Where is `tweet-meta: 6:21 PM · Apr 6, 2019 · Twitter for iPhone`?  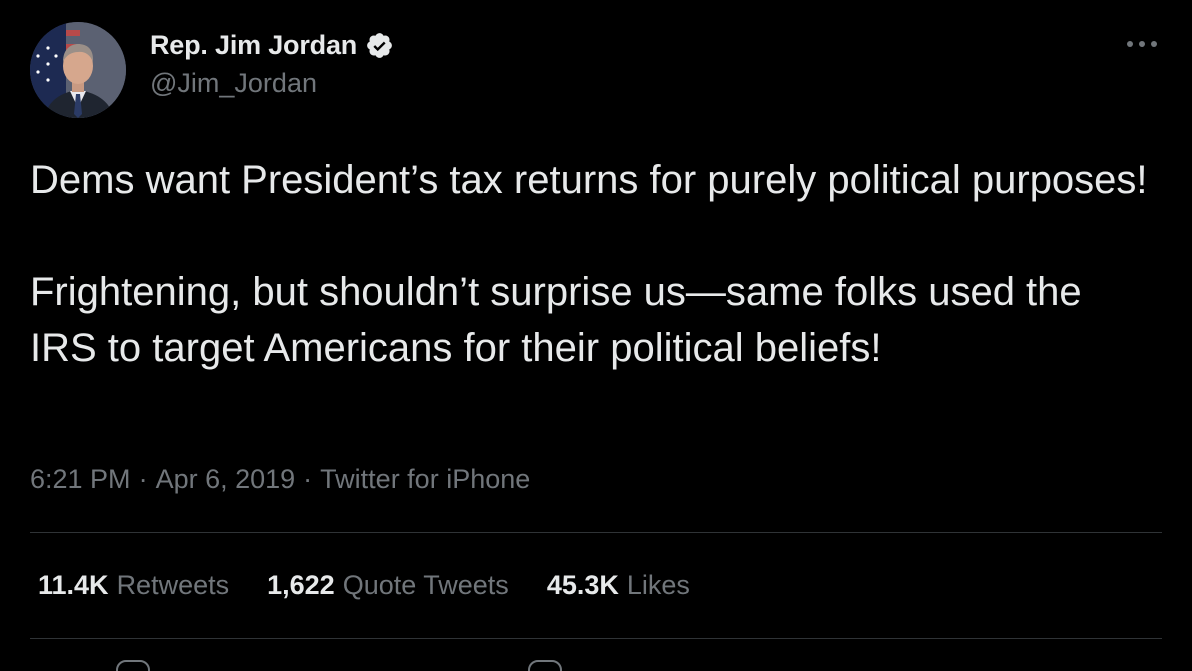
tweet-meta: 6:21 PM · Apr 6, 2019 · Twitter for iPhone is located at coordinates (280, 479).